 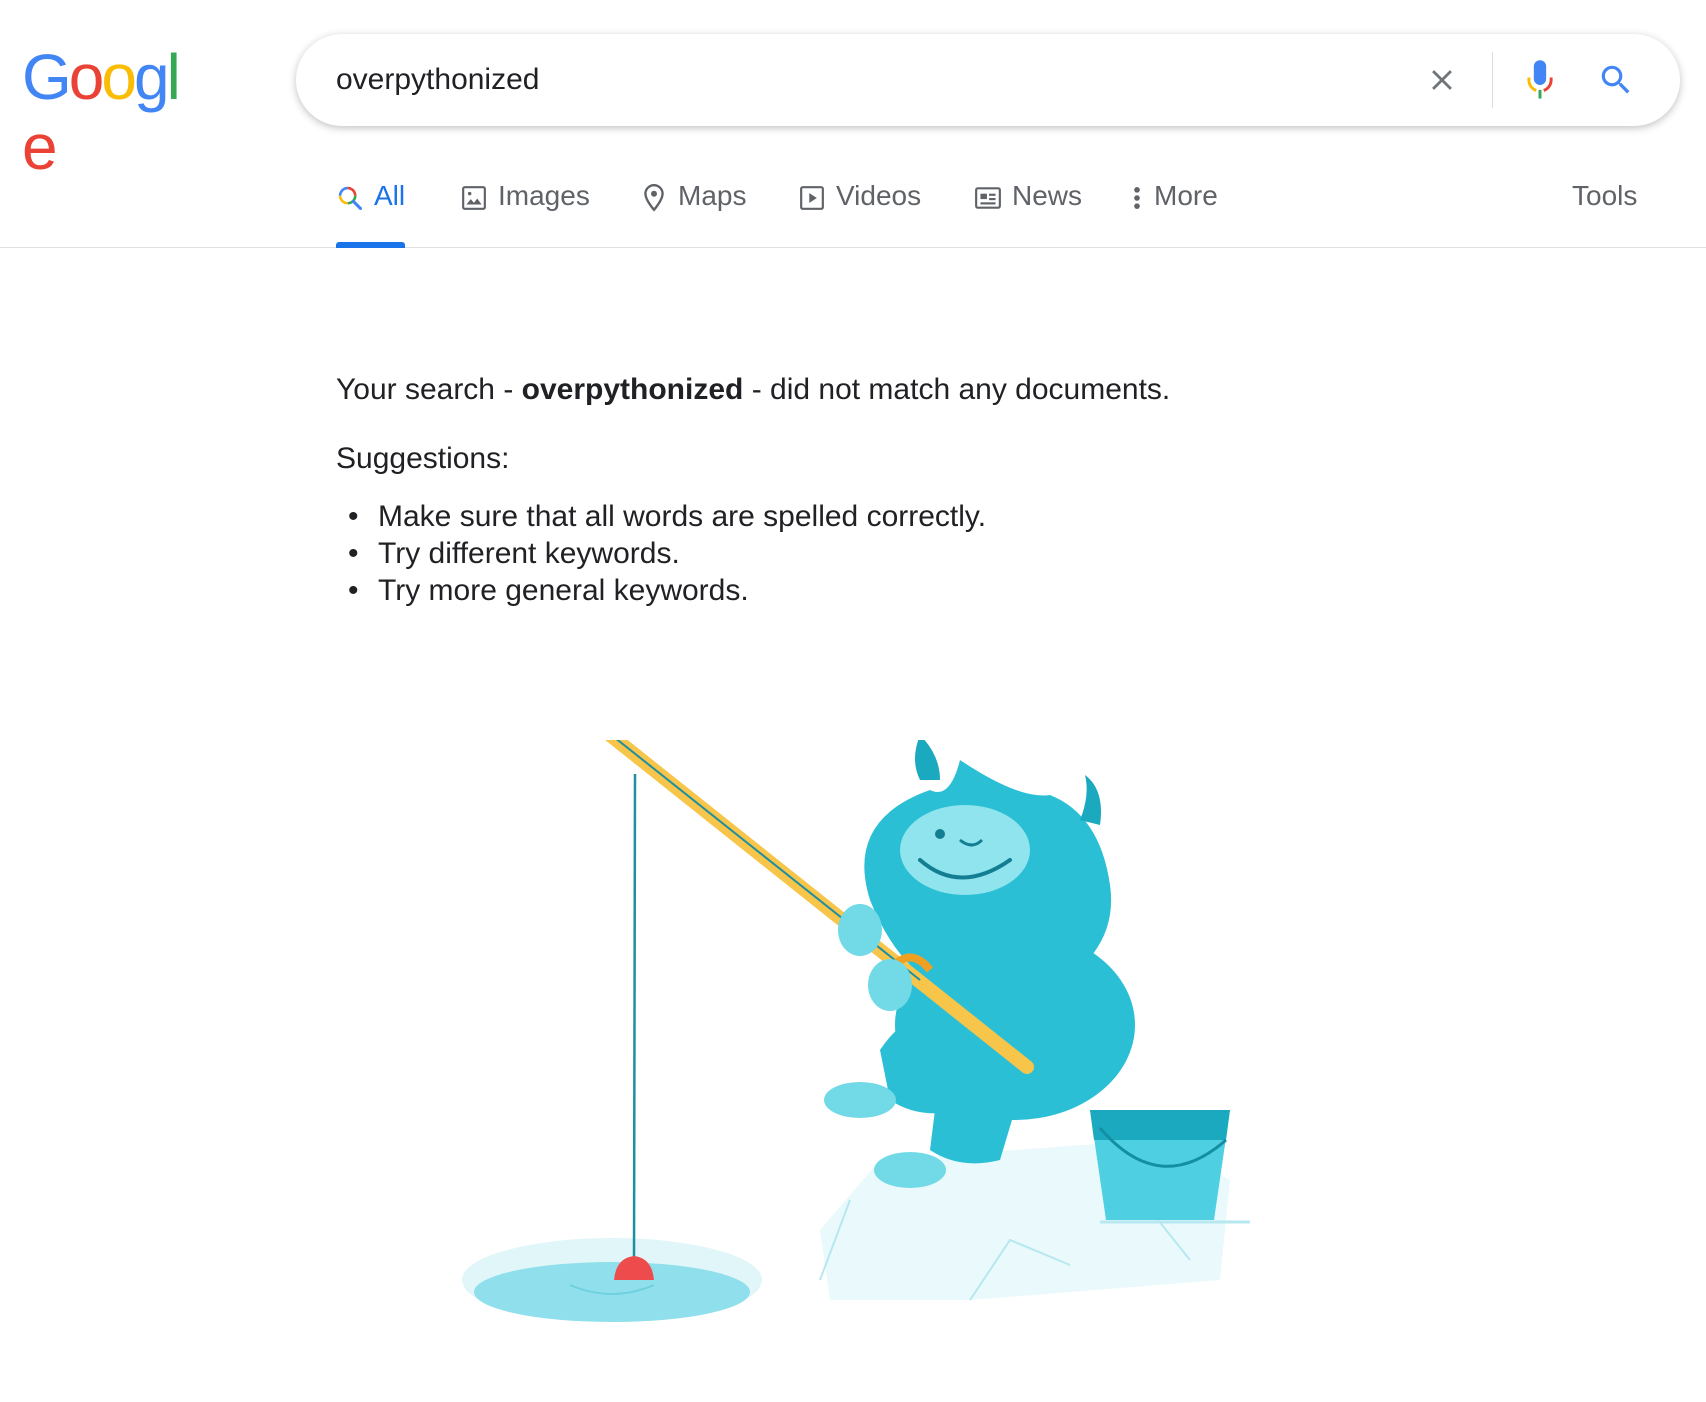 I want to click on clear-search-button, so click(x=1442, y=80).